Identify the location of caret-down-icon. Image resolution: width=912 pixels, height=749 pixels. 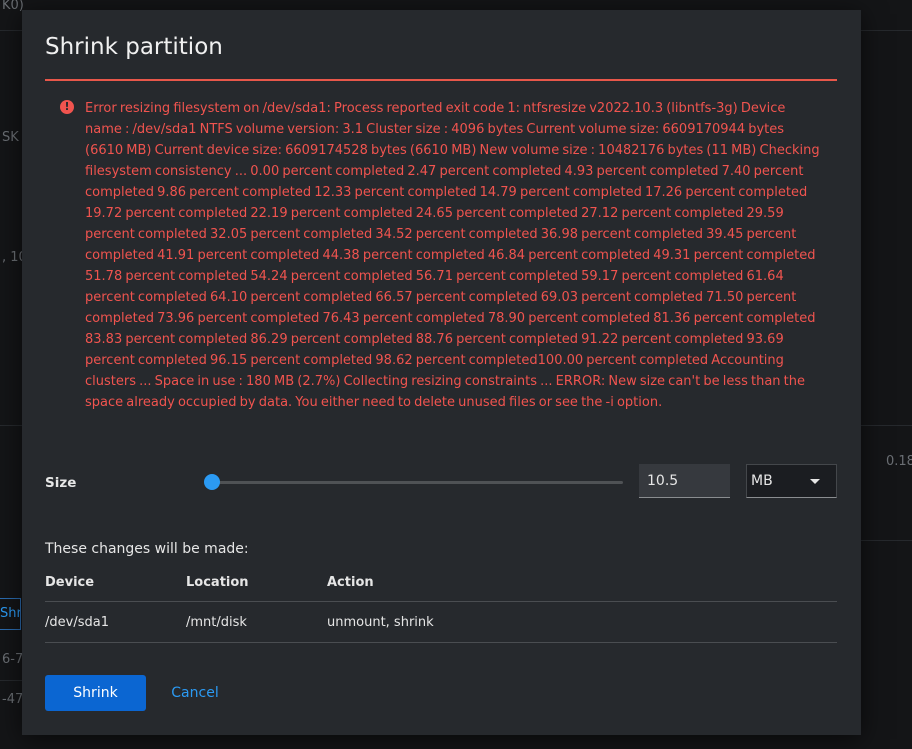
(815, 481).